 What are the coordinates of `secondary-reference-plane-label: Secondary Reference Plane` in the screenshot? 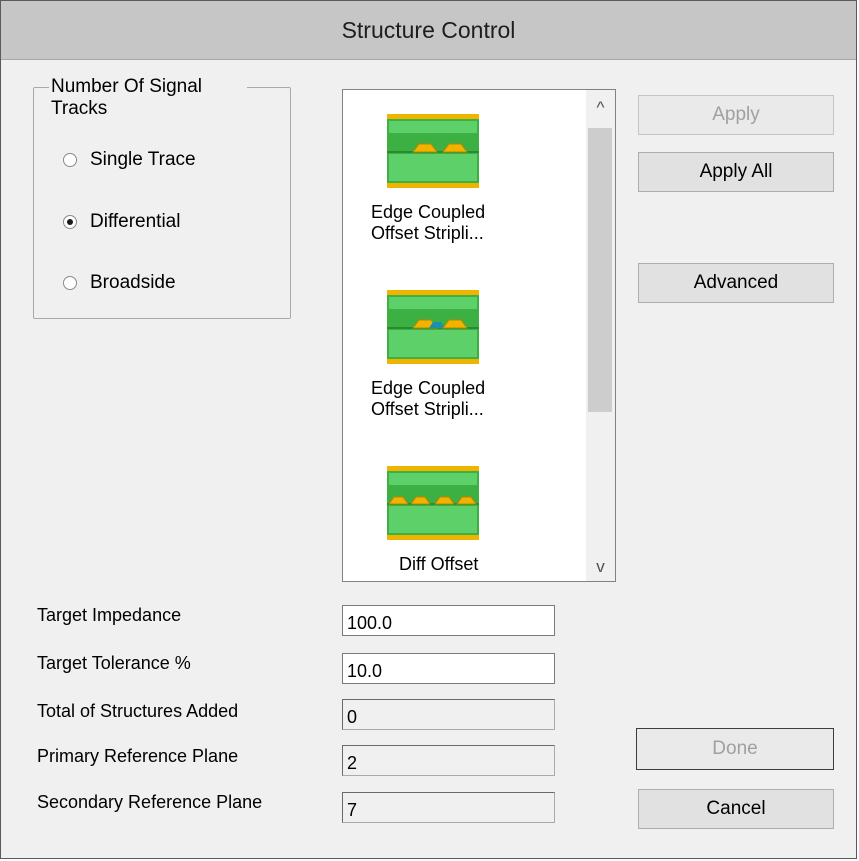 It's located at (150, 802).